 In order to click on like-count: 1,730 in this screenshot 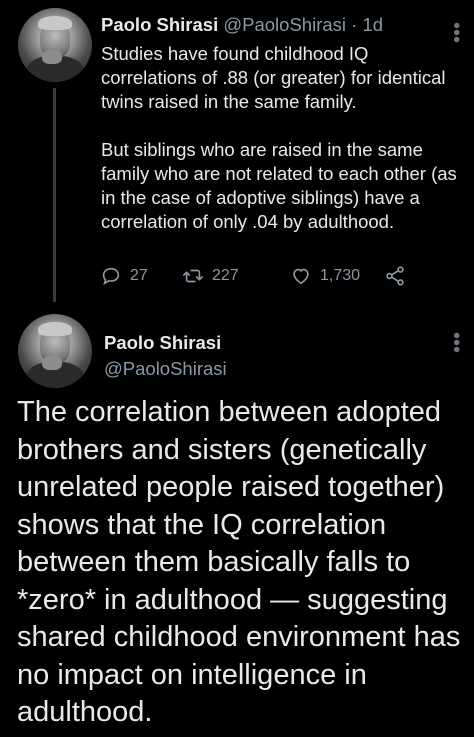, I will do `click(340, 275)`.